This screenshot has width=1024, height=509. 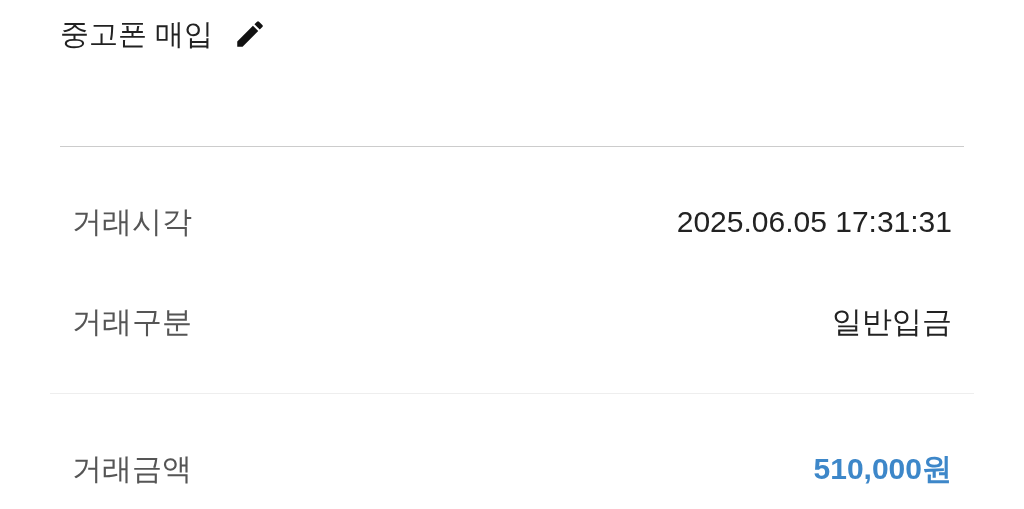 I want to click on row-label: 거래구분, so click(x=132, y=321).